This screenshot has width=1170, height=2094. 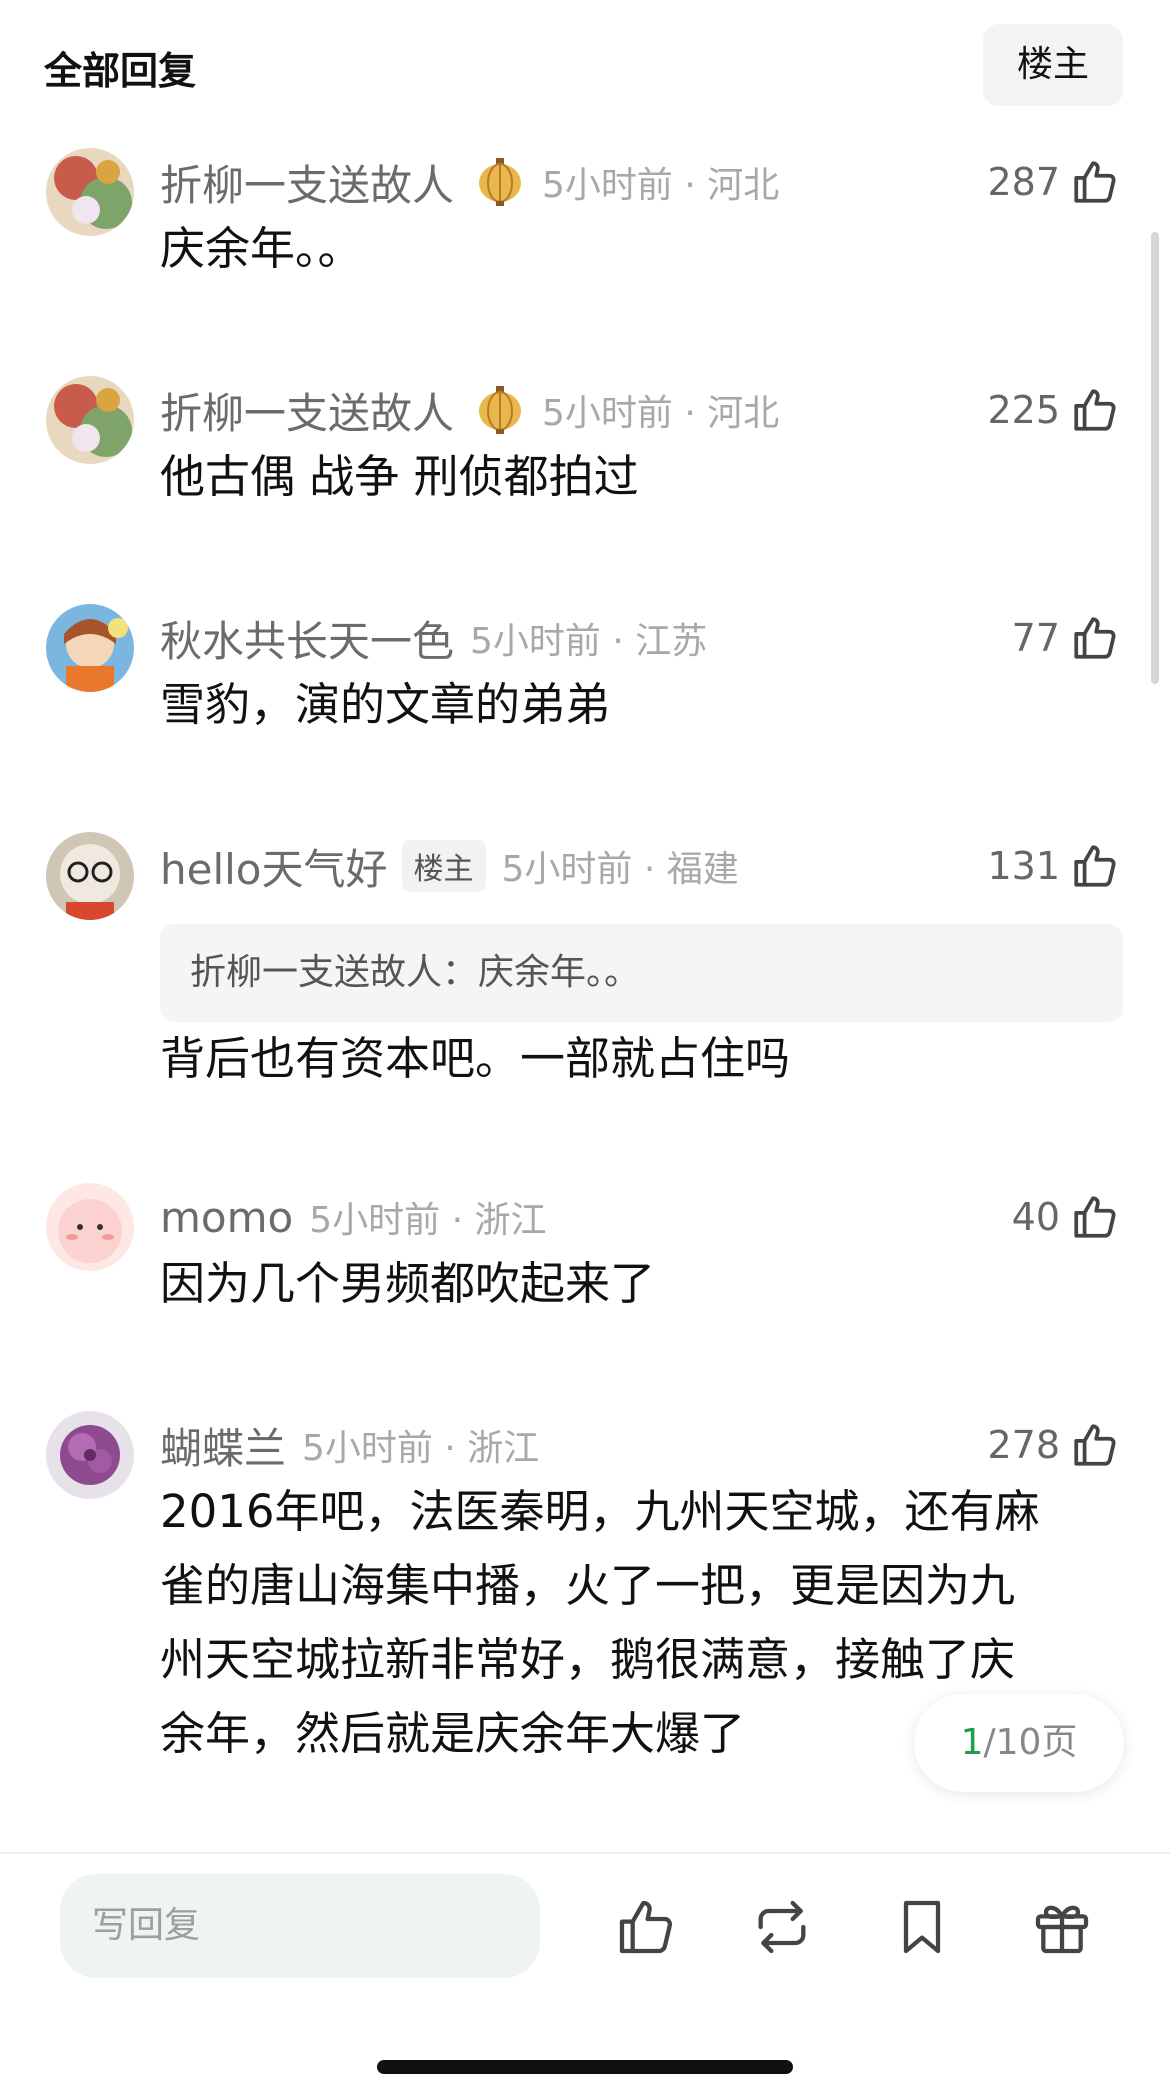 I want to click on comment-text: 雪豹，演的文章的弟弟, so click(x=385, y=704).